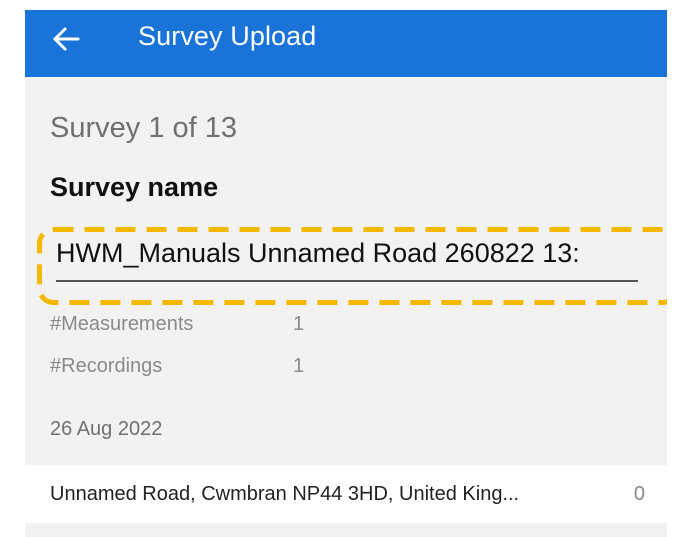 The height and width of the screenshot is (537, 681). What do you see at coordinates (122, 324) in the screenshot?
I see `measurements-label: #Measurements` at bounding box center [122, 324].